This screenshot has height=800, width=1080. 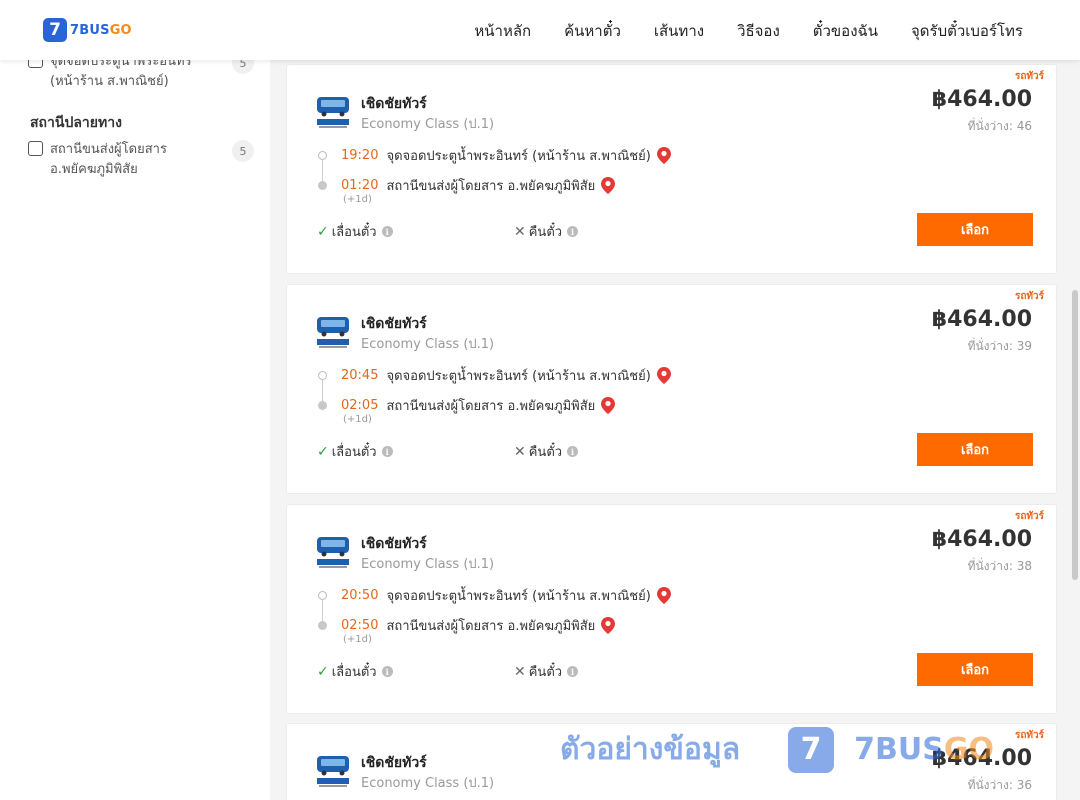 I want to click on destination-section-title: สถานีปลายทาง, so click(x=76, y=123).